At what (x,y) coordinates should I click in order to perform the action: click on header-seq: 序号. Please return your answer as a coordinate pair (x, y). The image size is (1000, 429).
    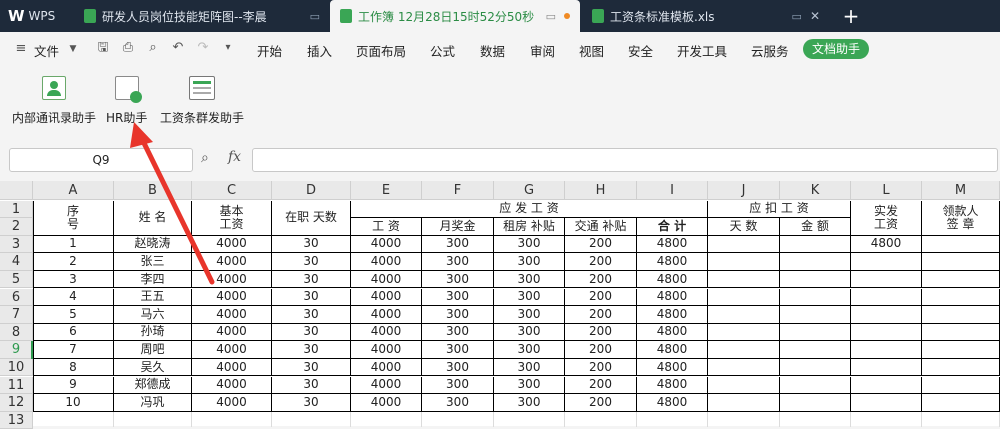
    Looking at the image, I should click on (73, 218).